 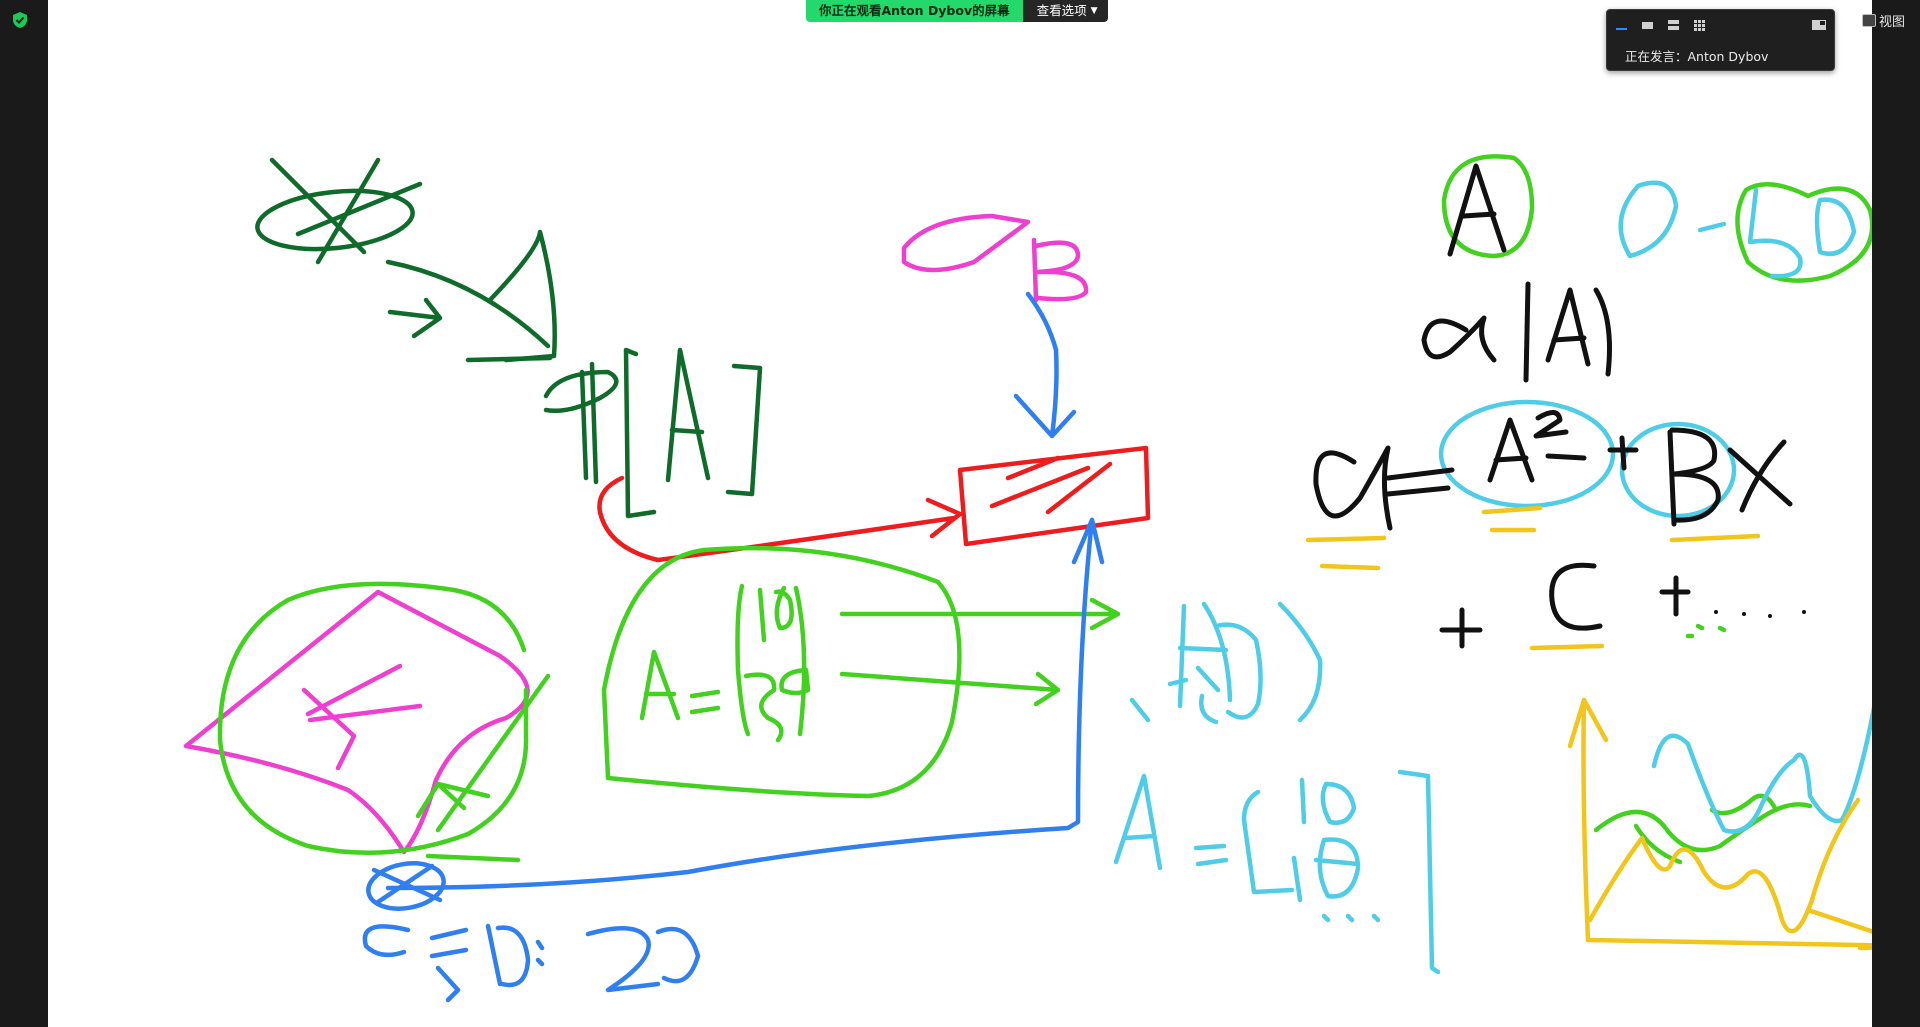 I want to click on dark-green-sketch, so click(x=509, y=338).